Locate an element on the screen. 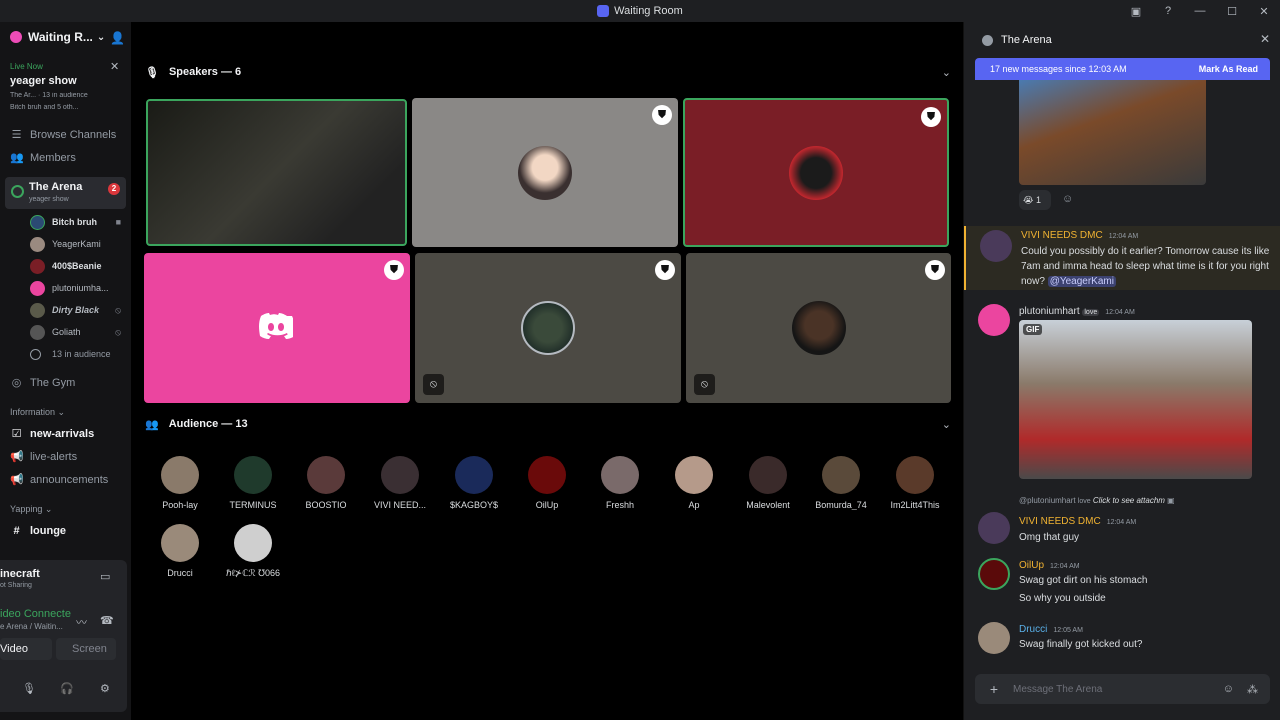 Image resolution: width=1280 pixels, height=720 pixels. audience-member: Bomurda_74 is located at coordinates (841, 483).